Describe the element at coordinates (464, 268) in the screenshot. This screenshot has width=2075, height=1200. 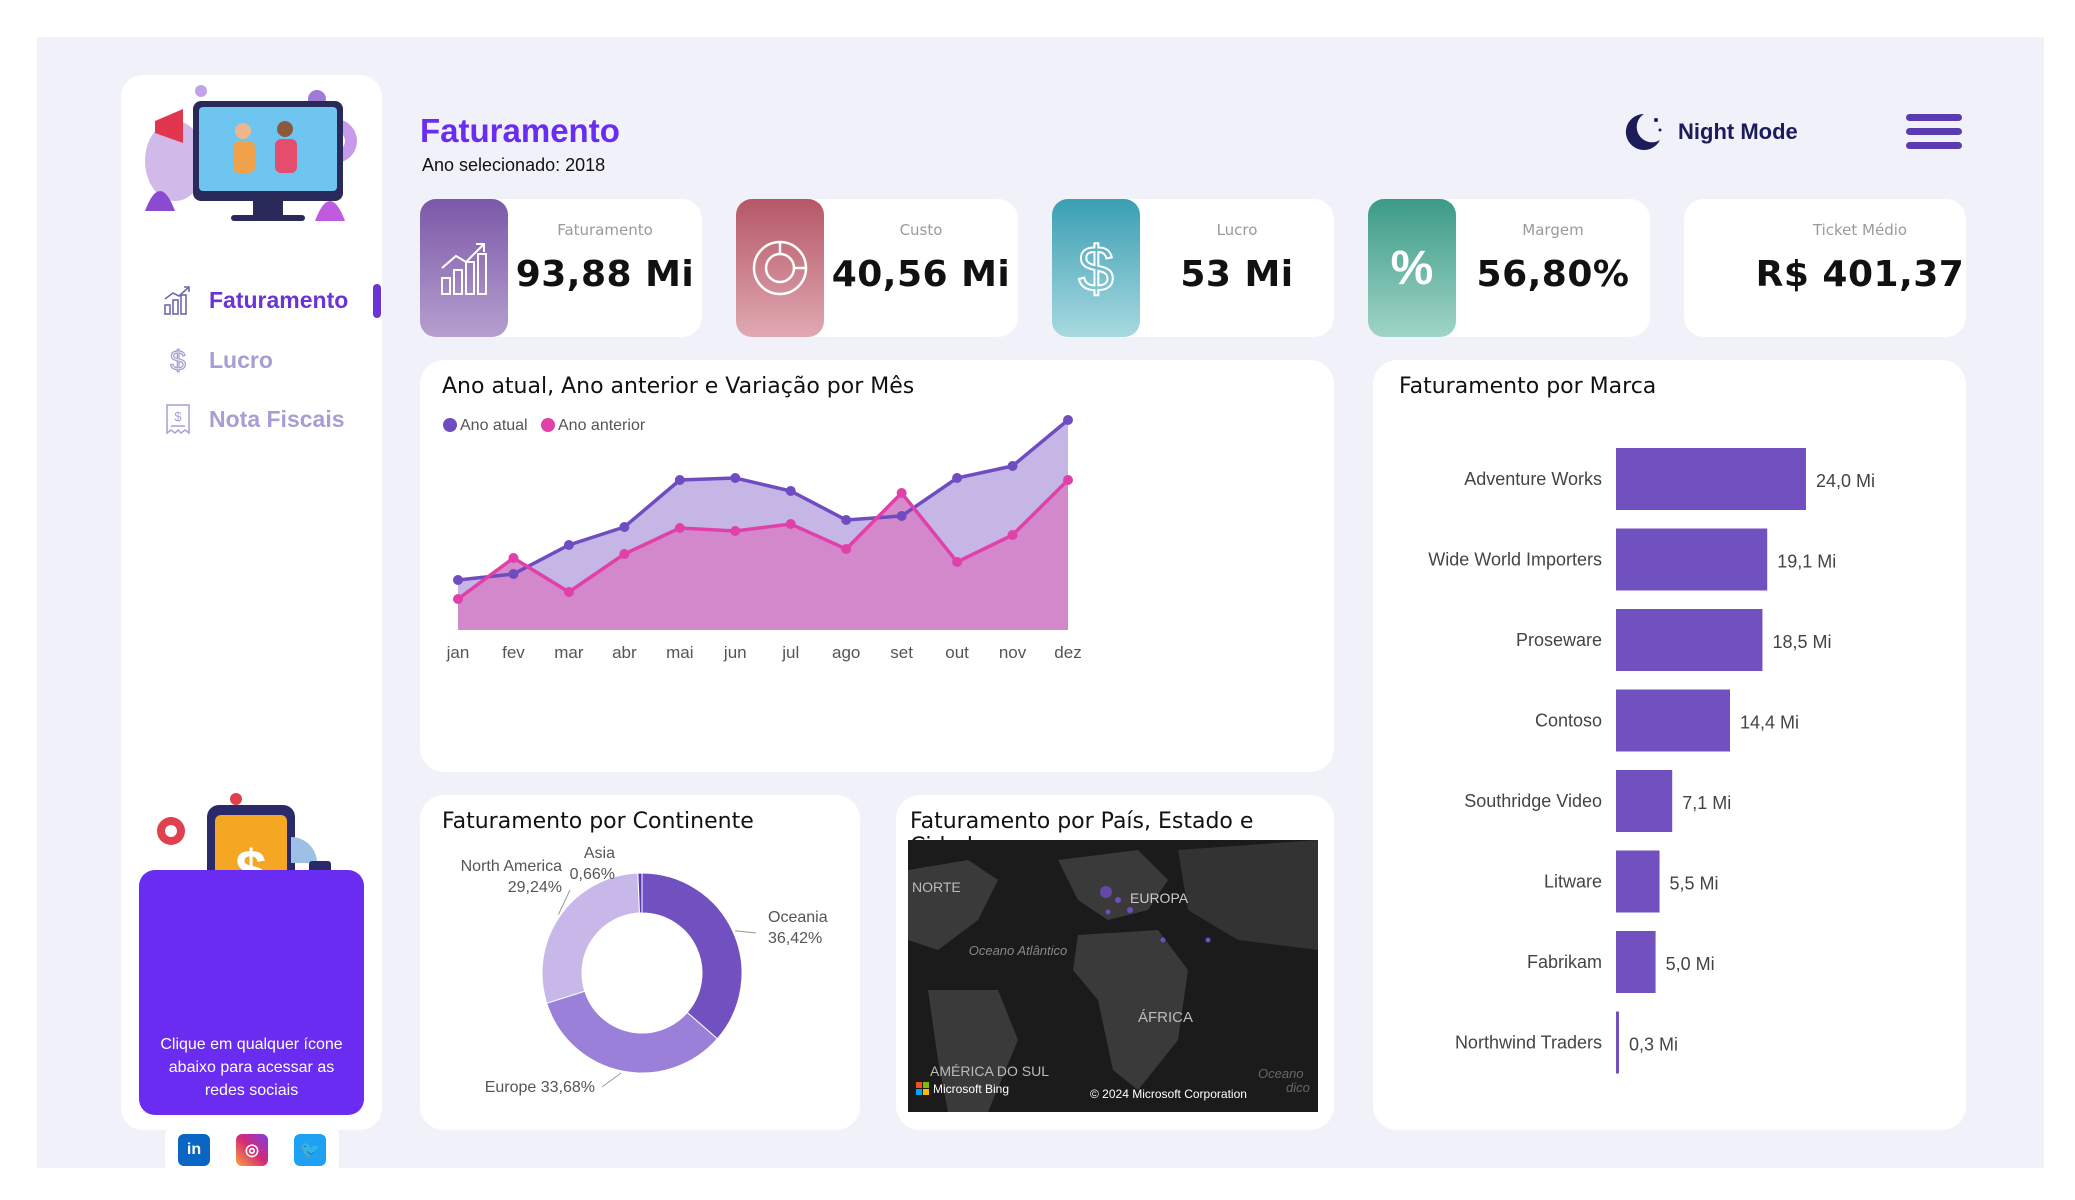
I see `growth-chart-icon` at that location.